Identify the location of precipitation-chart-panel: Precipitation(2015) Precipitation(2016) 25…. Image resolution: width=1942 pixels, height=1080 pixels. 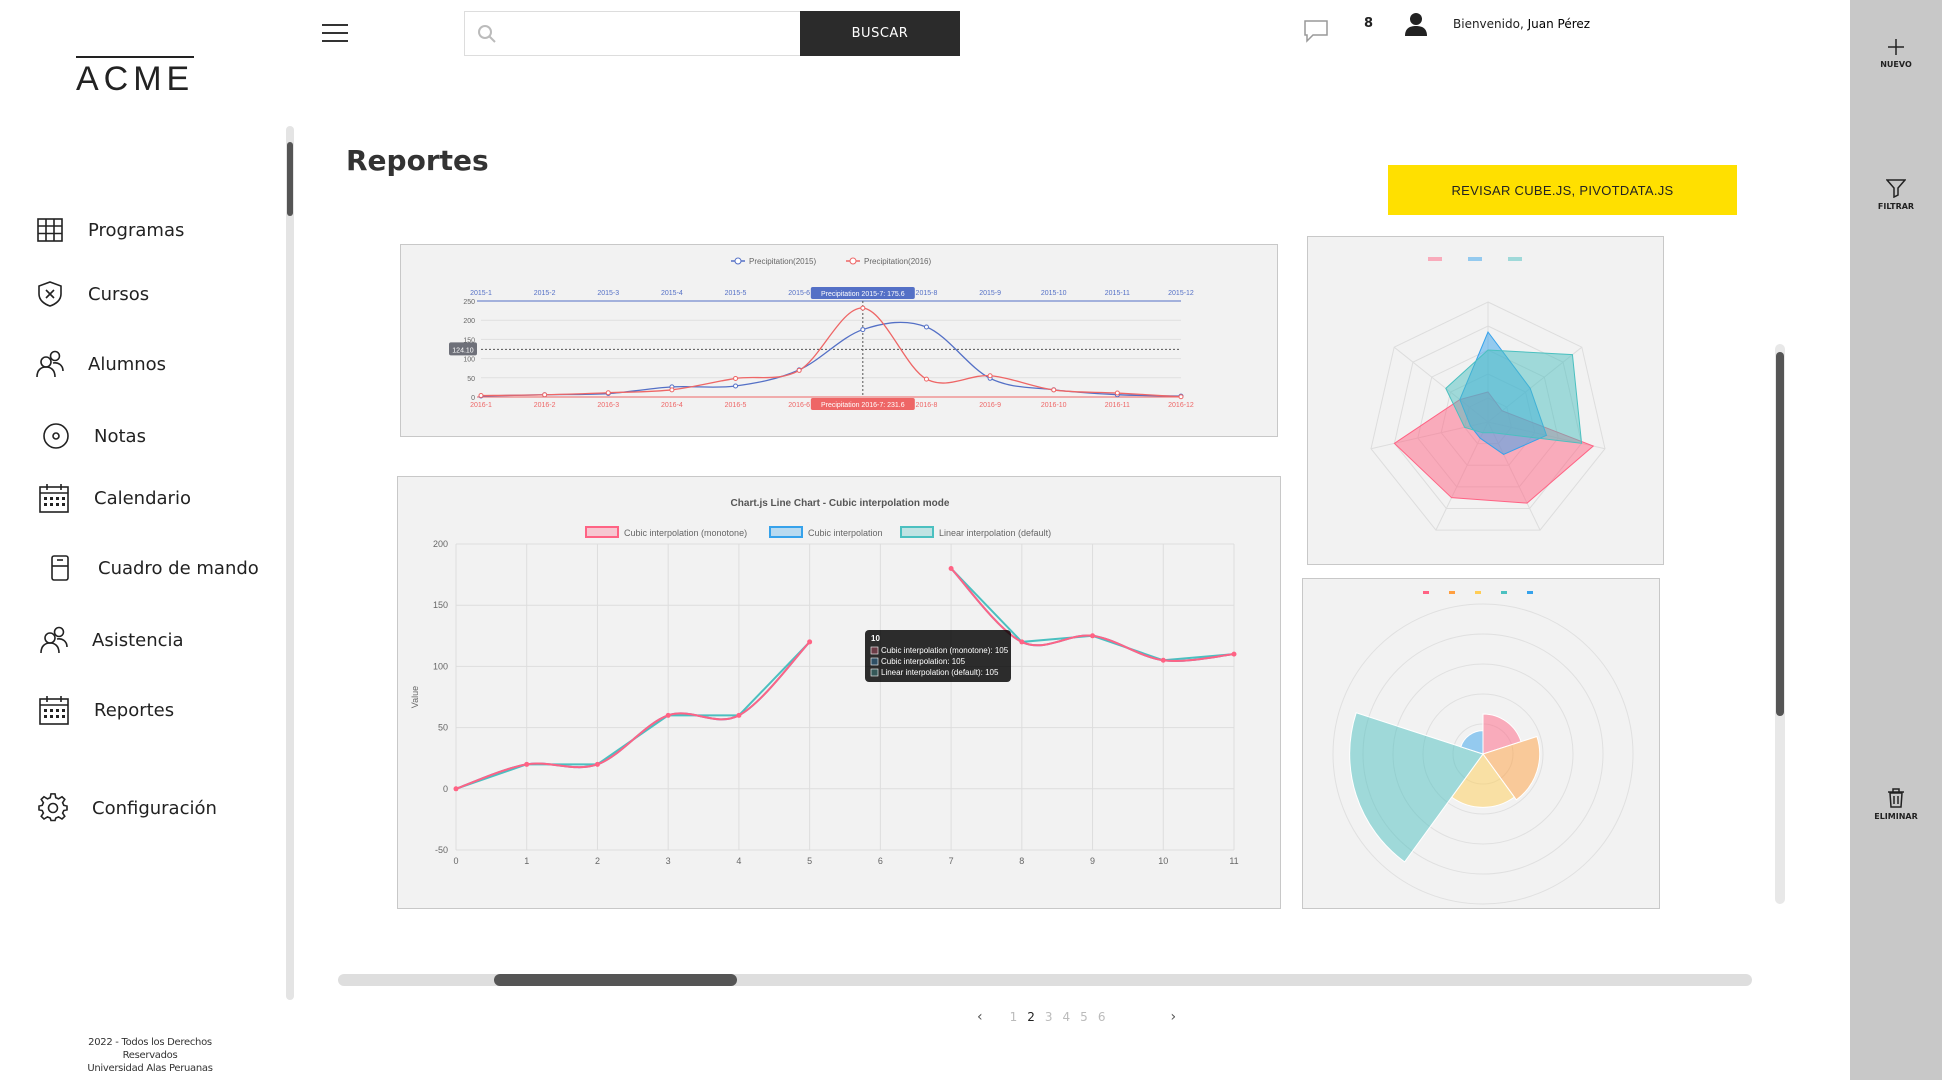
(839, 340).